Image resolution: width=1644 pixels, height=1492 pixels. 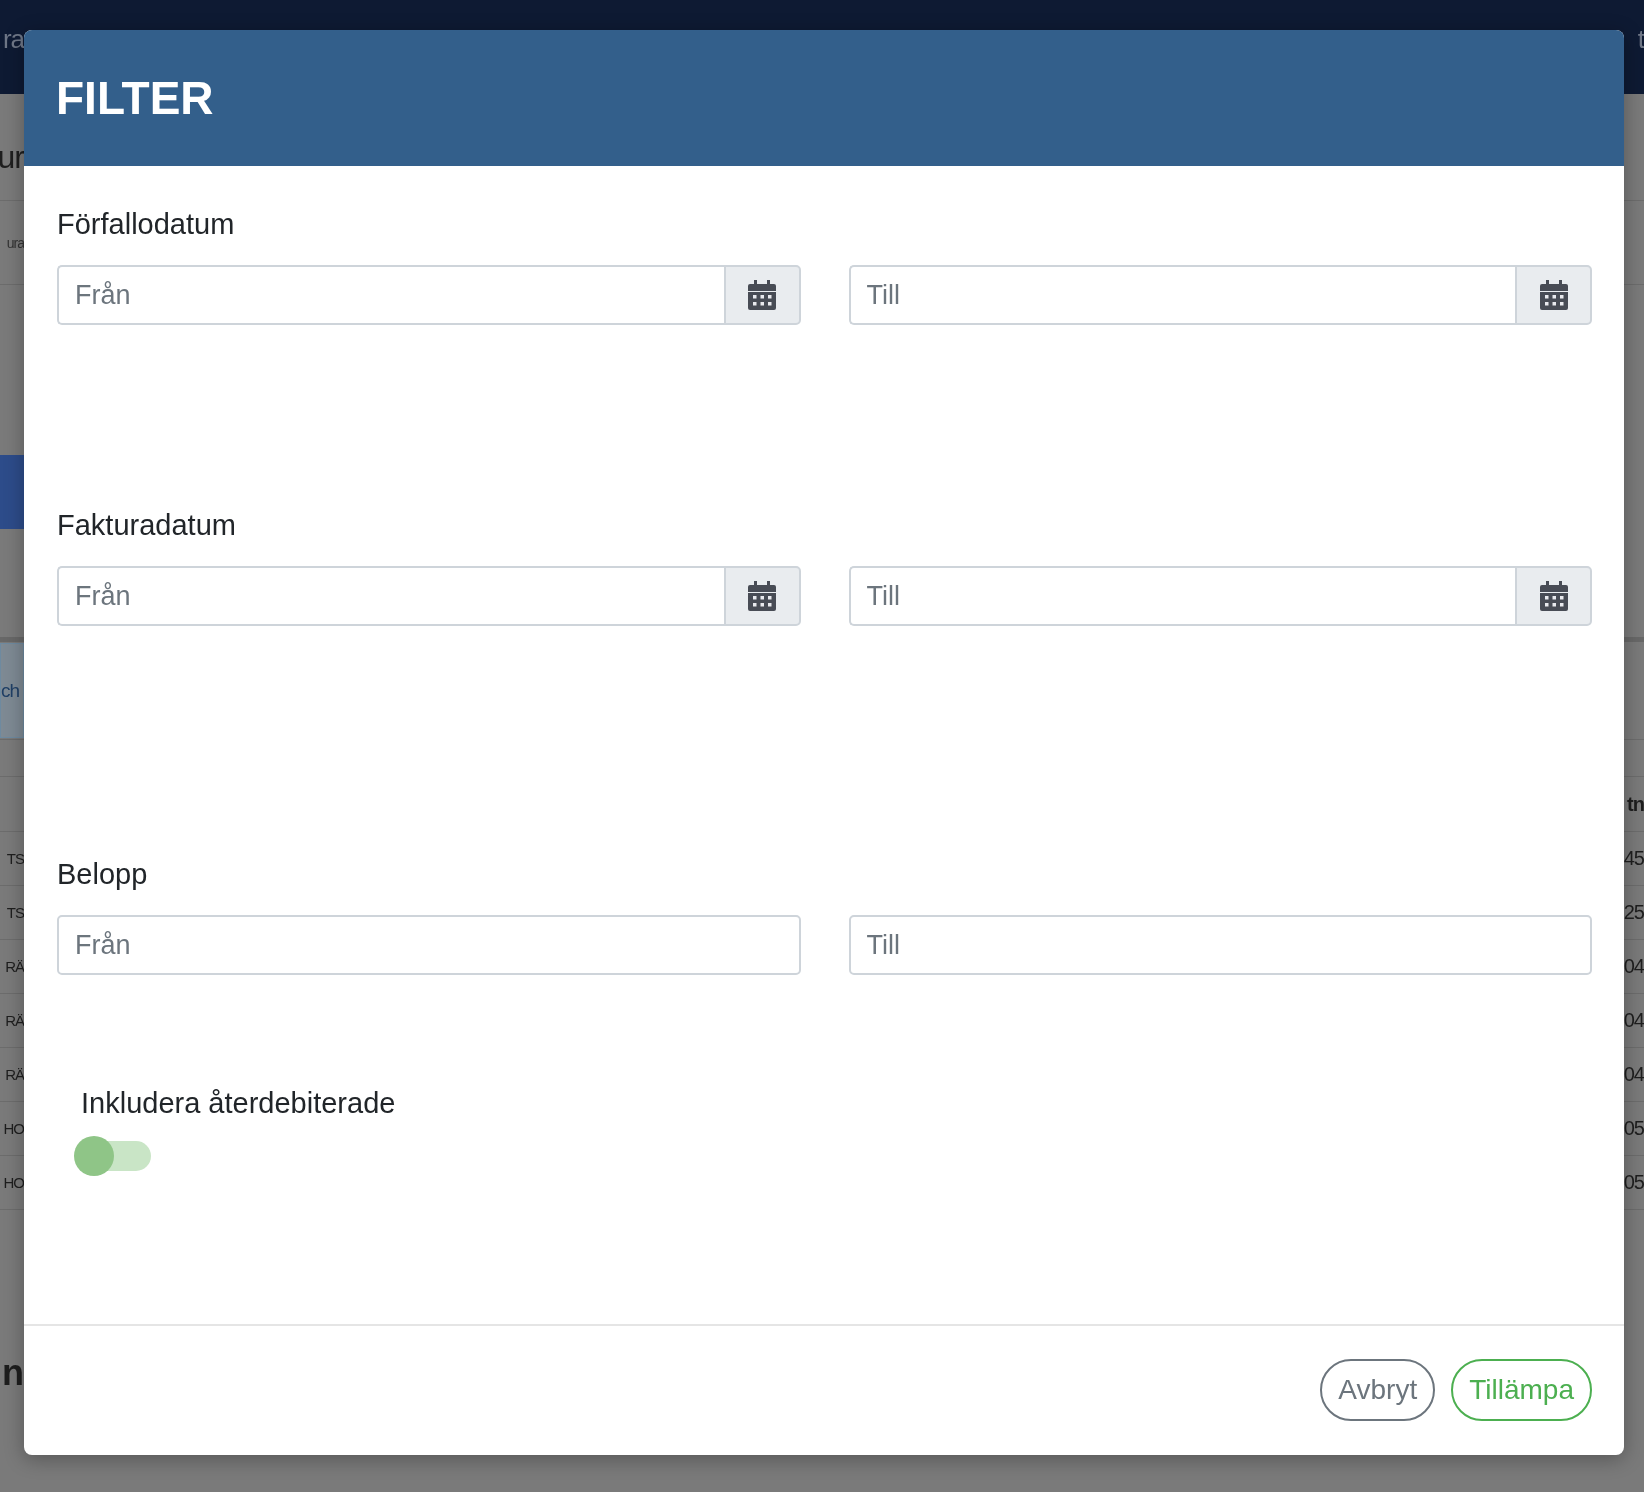 What do you see at coordinates (1640, 39) in the screenshot?
I see `background-text: t` at bounding box center [1640, 39].